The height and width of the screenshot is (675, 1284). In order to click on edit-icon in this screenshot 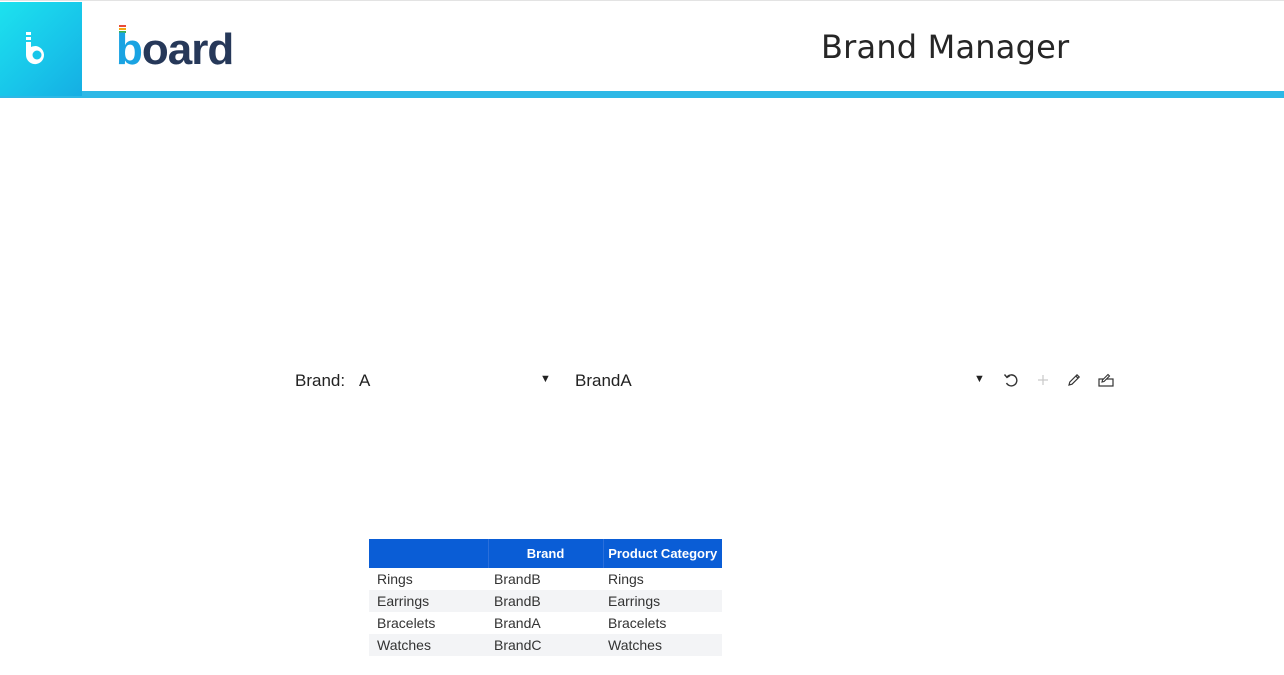, I will do `click(1074, 379)`.